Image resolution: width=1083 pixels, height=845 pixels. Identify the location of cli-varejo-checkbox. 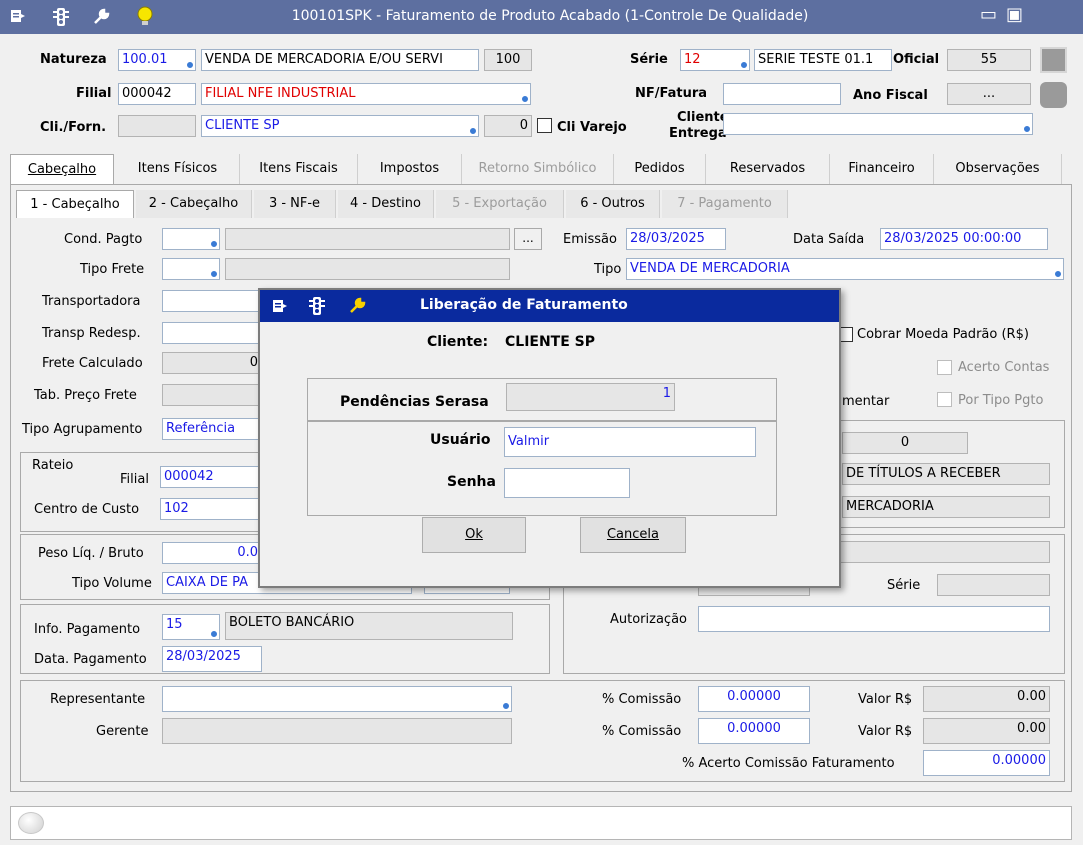
(544, 125).